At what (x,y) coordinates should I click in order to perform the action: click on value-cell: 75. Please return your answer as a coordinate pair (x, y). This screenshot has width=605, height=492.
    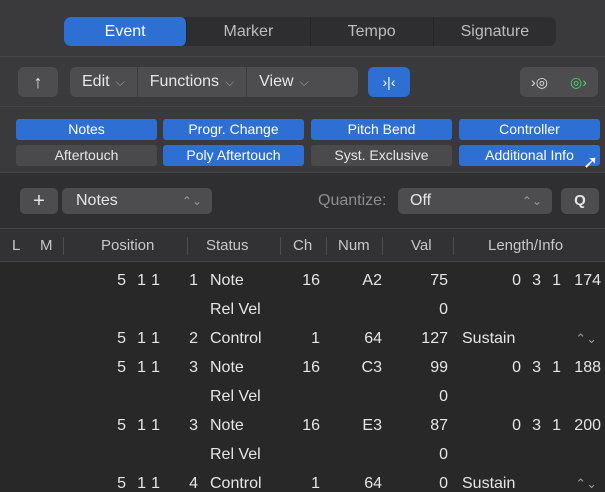
    Looking at the image, I should click on (439, 280).